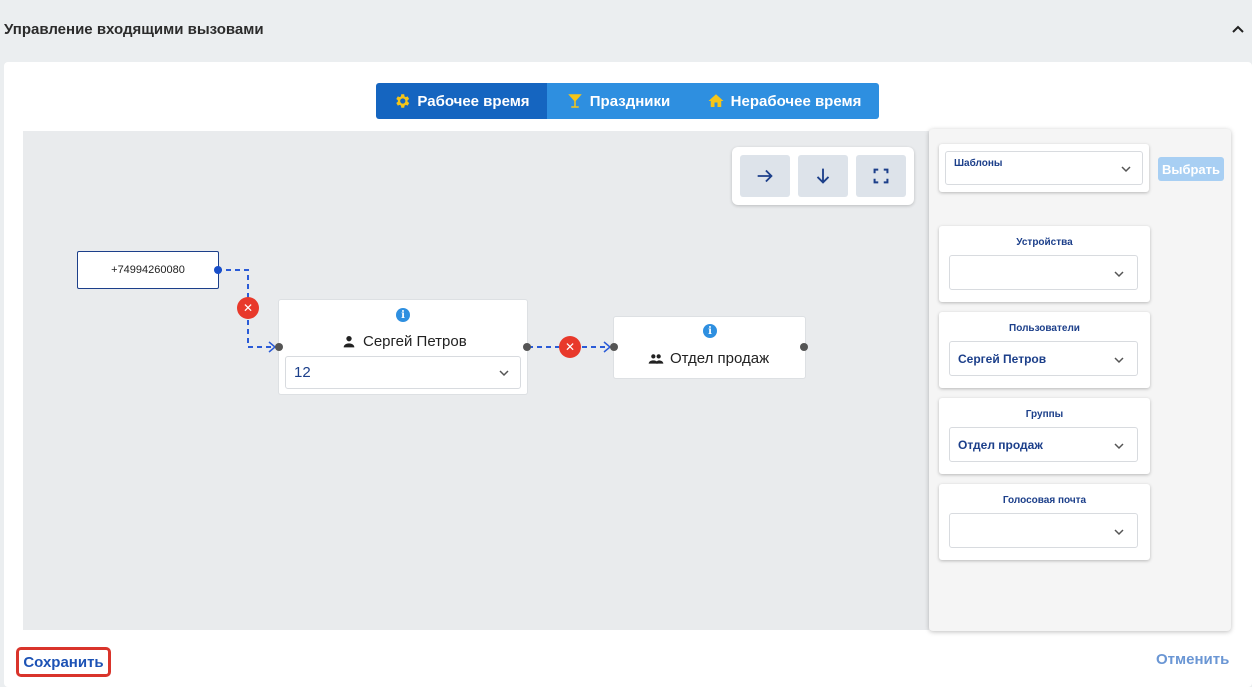 The height and width of the screenshot is (687, 1252). I want to click on section-title: Устройства, so click(1044, 242).